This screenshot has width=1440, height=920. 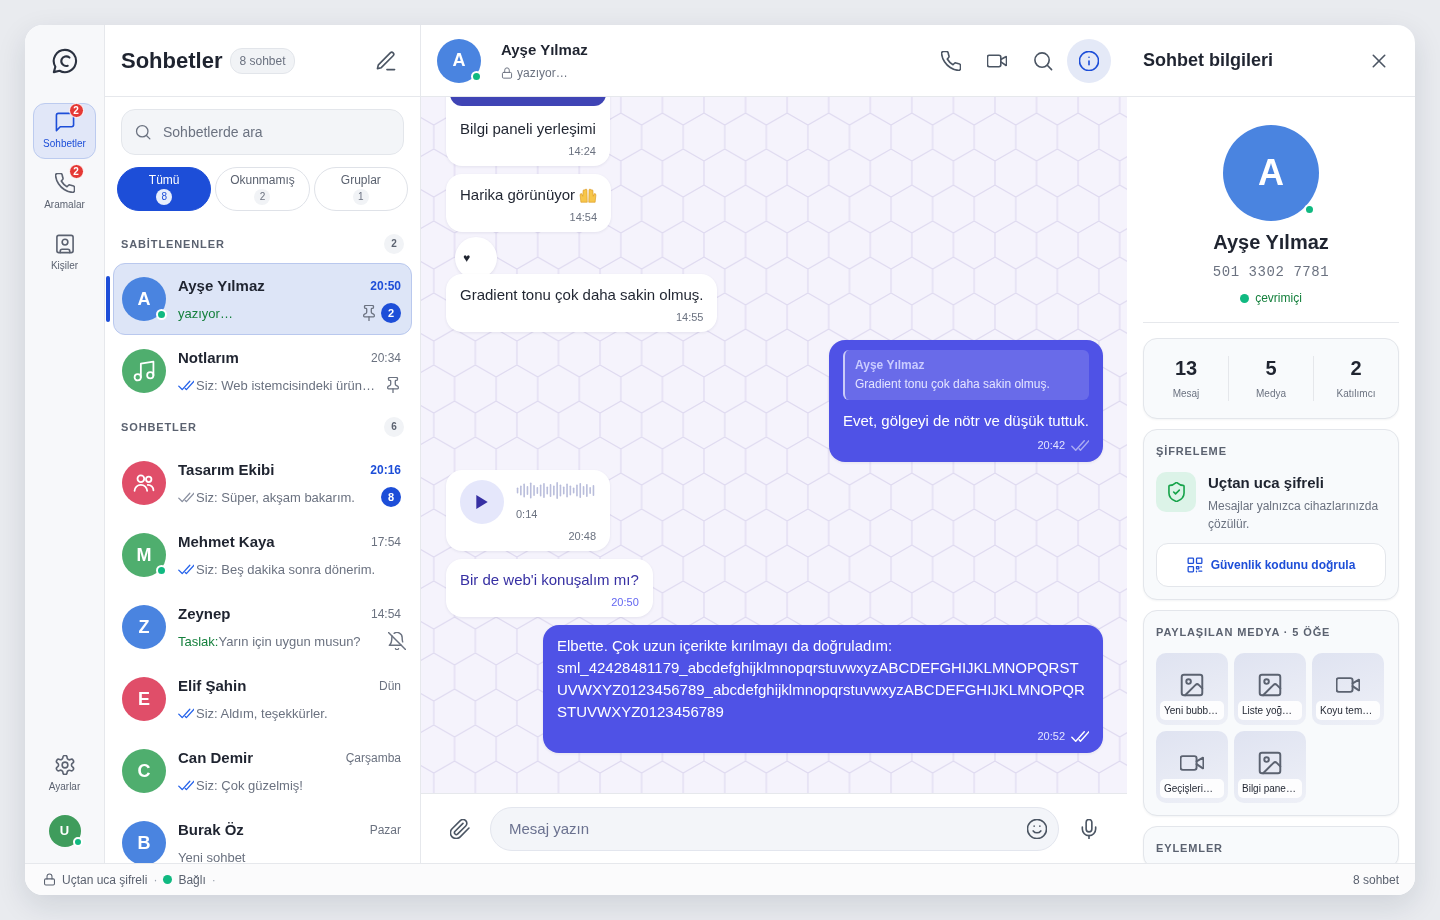 I want to click on info-button, so click(x=1089, y=60).